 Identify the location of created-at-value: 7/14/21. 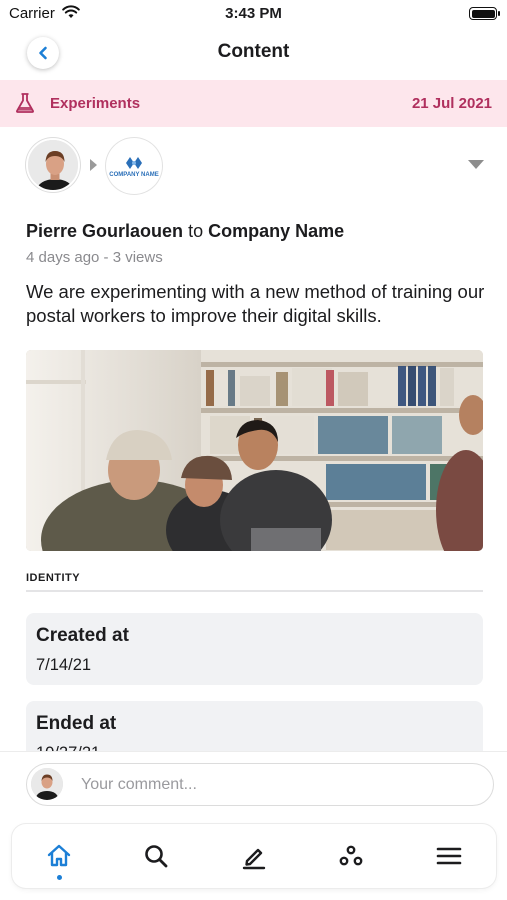
(64, 665).